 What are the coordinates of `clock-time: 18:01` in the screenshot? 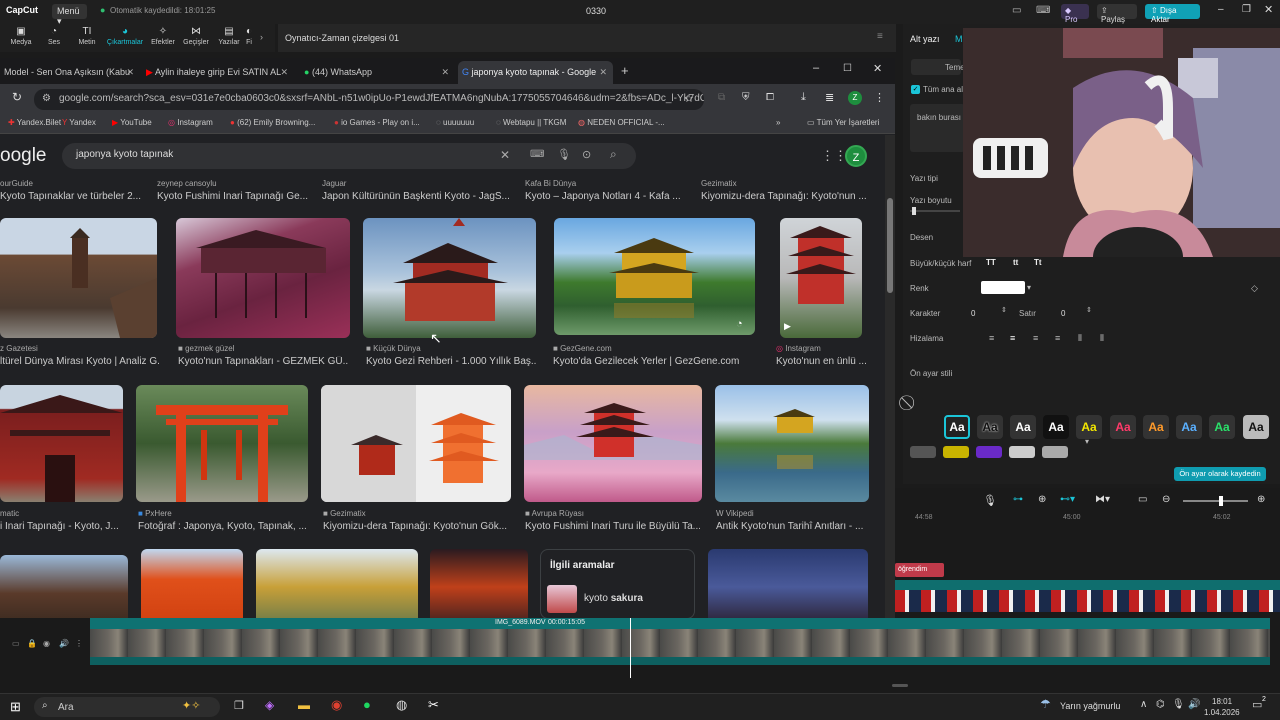 It's located at (1222, 701).